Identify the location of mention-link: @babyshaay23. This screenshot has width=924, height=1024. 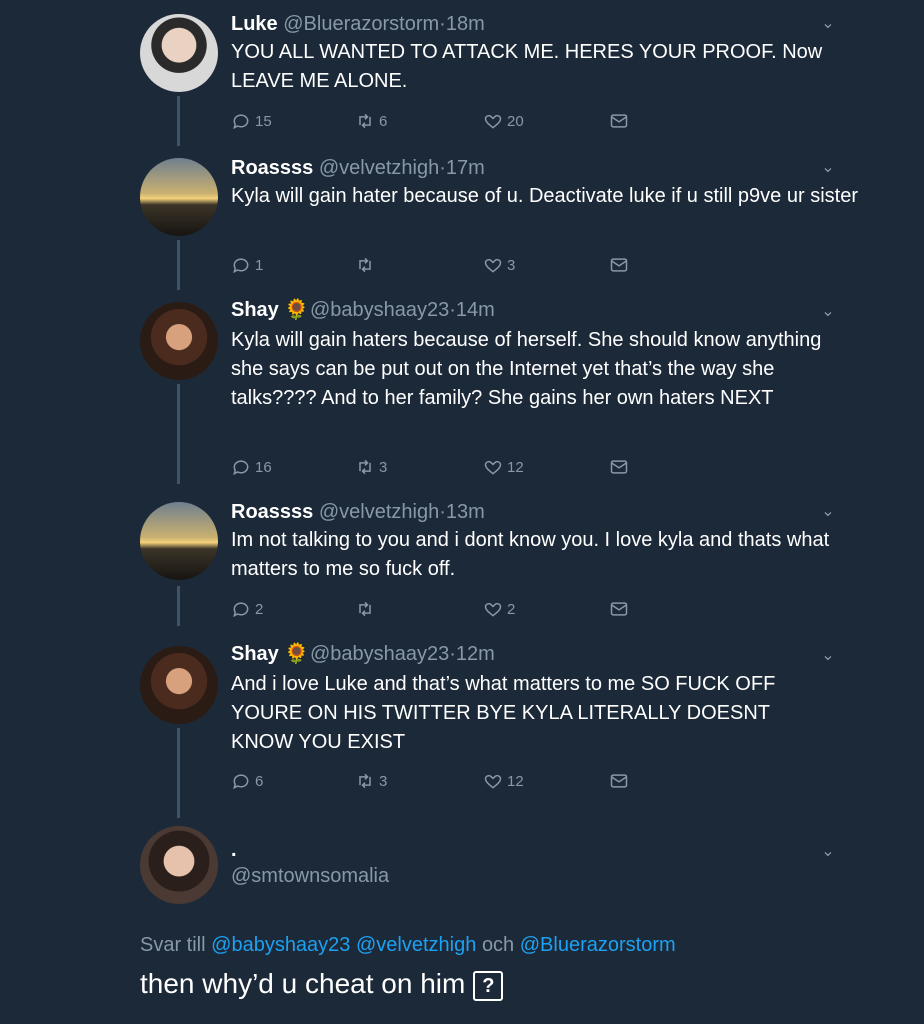
(280, 945).